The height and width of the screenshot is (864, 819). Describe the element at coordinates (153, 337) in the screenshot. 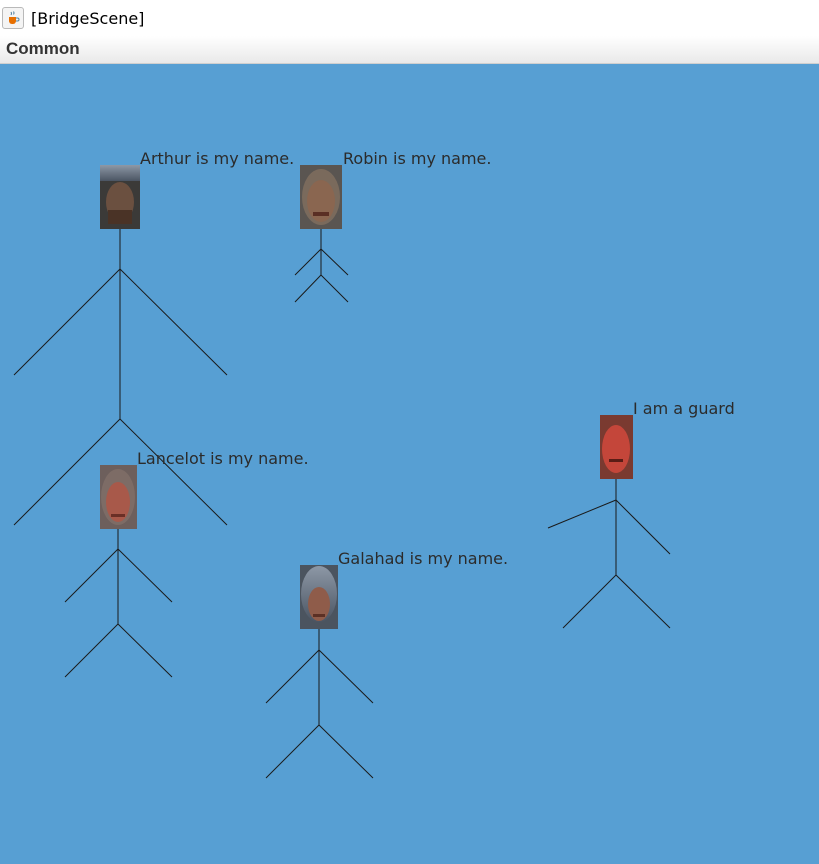

I see `character-arthur: Arthur is my name.` at that location.